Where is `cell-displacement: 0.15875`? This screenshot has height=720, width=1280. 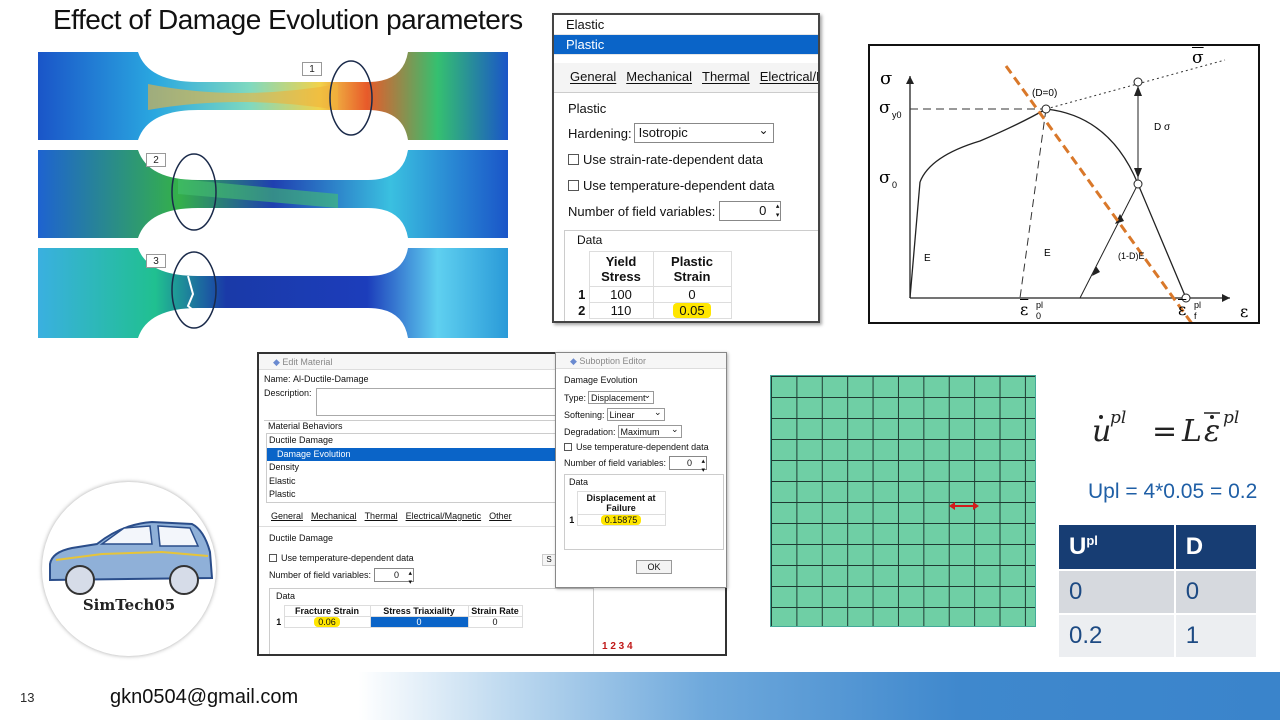
cell-displacement: 0.15875 is located at coordinates (621, 520).